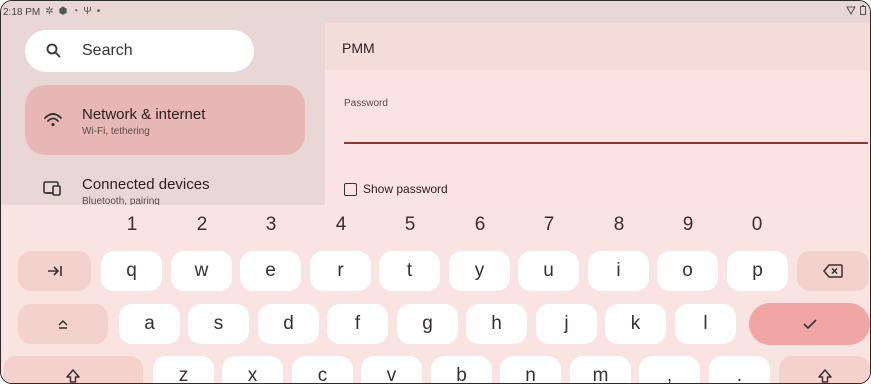  What do you see at coordinates (107, 50) in the screenshot?
I see `search-placeholder: Search` at bounding box center [107, 50].